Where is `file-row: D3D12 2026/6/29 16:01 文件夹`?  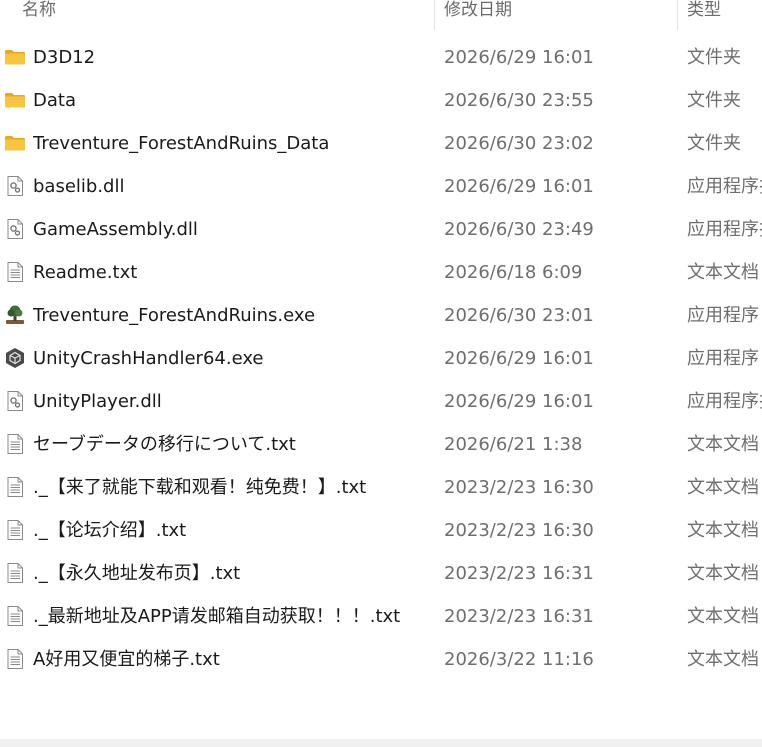 file-row: D3D12 2026/6/29 16:01 文件夹 is located at coordinates (381, 57).